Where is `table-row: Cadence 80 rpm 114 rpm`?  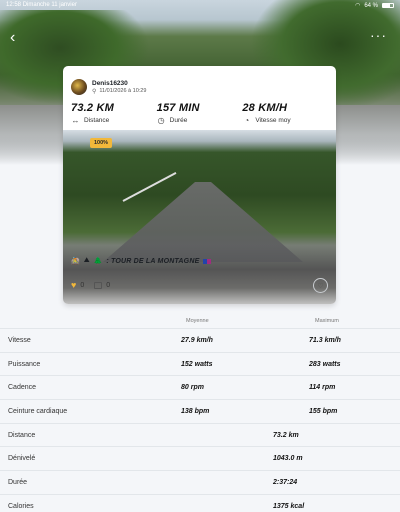
table-row: Cadence 80 rpm 114 rpm is located at coordinates (200, 387).